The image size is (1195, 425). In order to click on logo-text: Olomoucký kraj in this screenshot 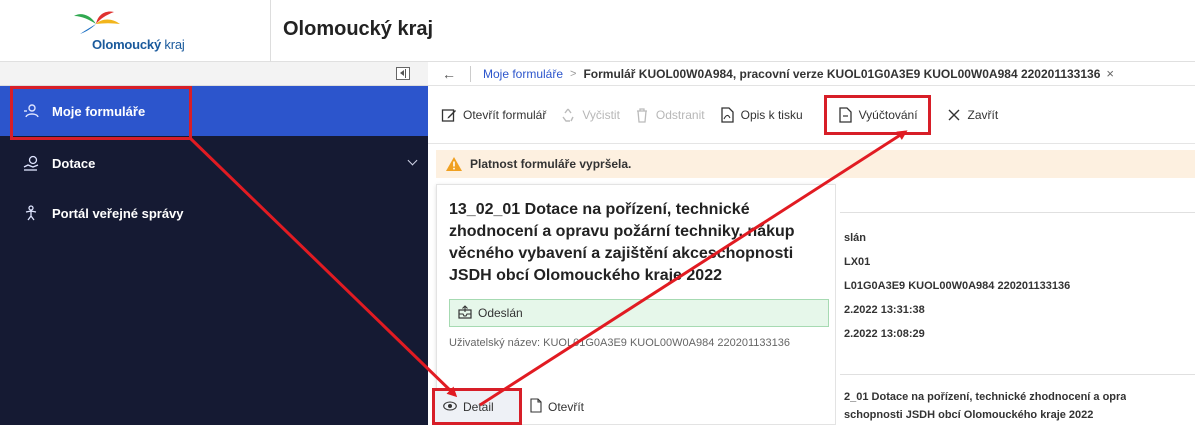, I will do `click(138, 44)`.